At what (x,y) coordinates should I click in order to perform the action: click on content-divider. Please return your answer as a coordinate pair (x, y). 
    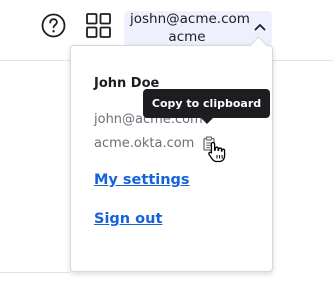
    Looking at the image, I should click on (35, 272).